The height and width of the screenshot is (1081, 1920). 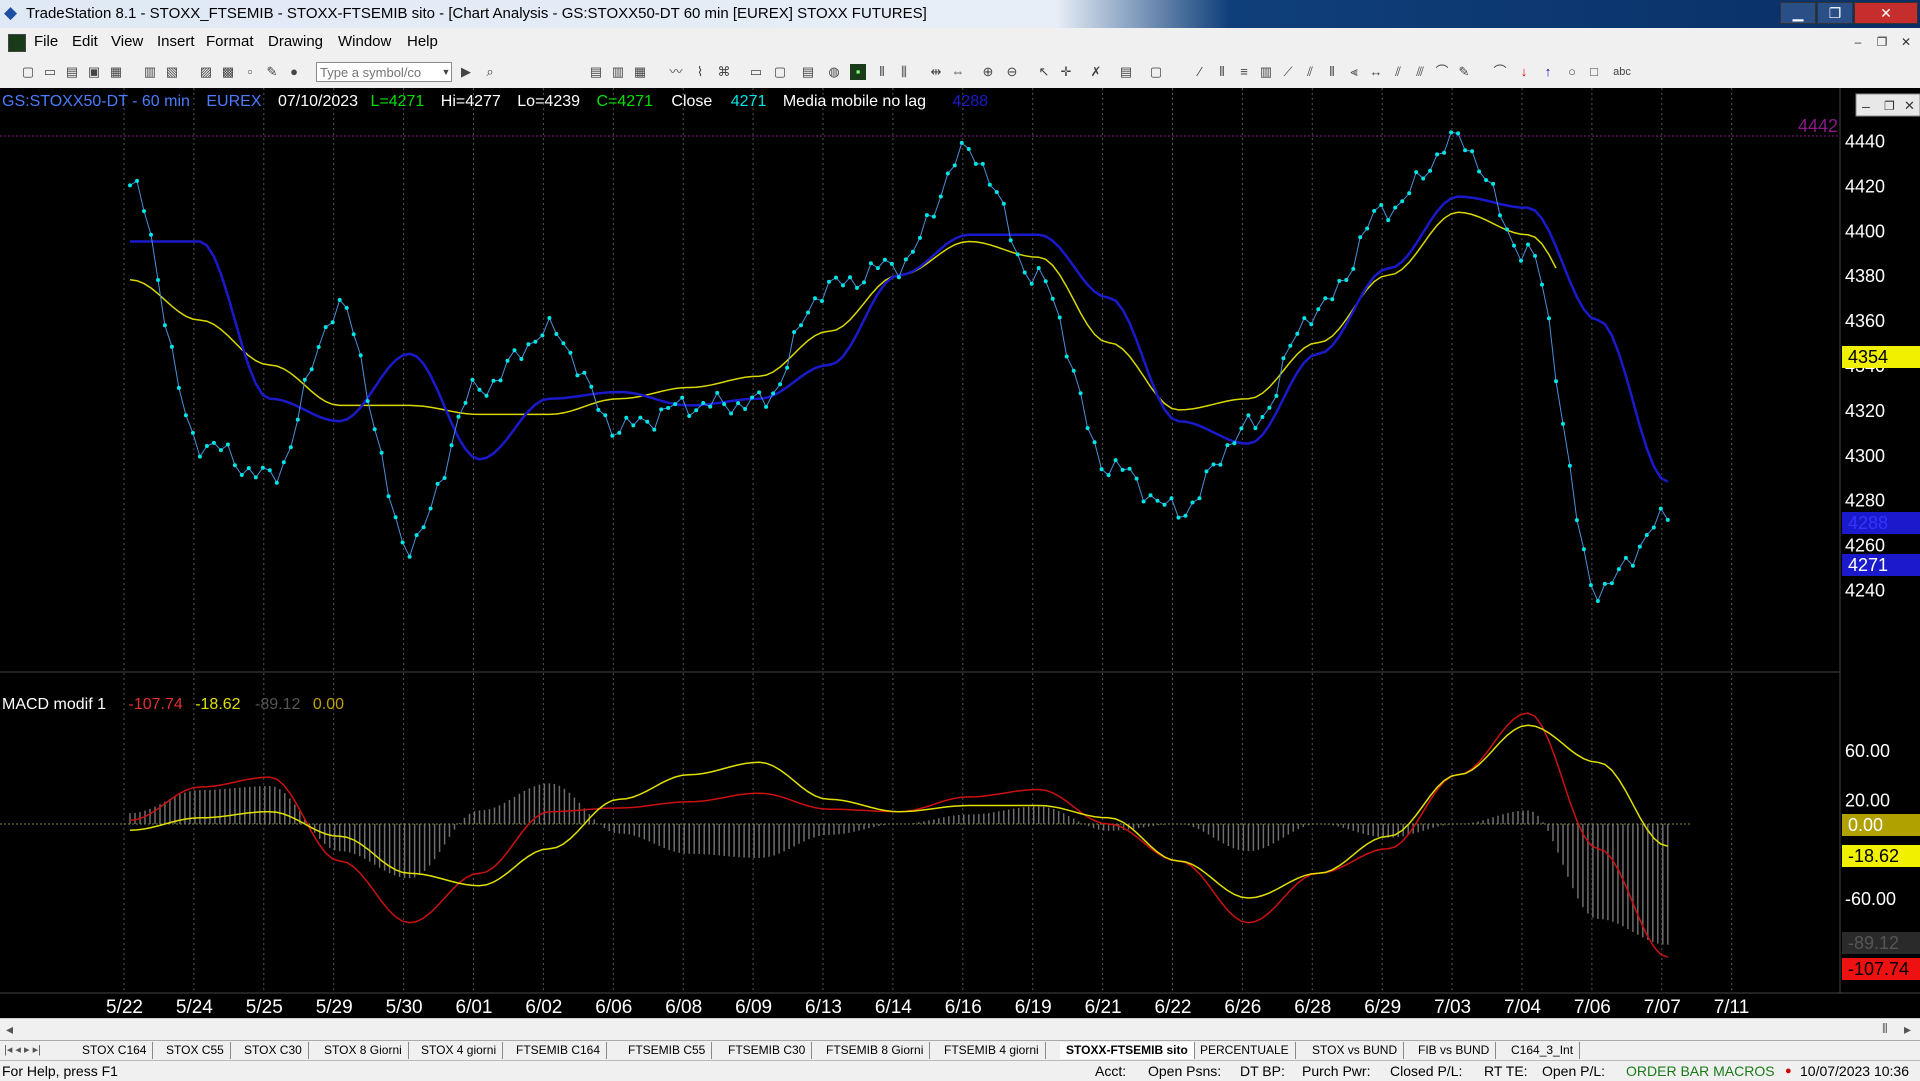 What do you see at coordinates (294, 72) in the screenshot?
I see `colors-icon: ●` at bounding box center [294, 72].